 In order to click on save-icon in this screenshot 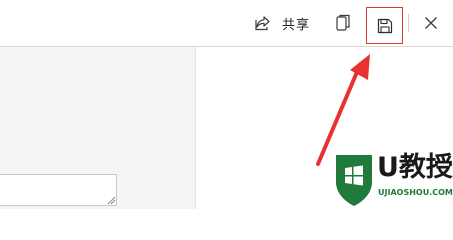, I will do `click(384, 25)`.